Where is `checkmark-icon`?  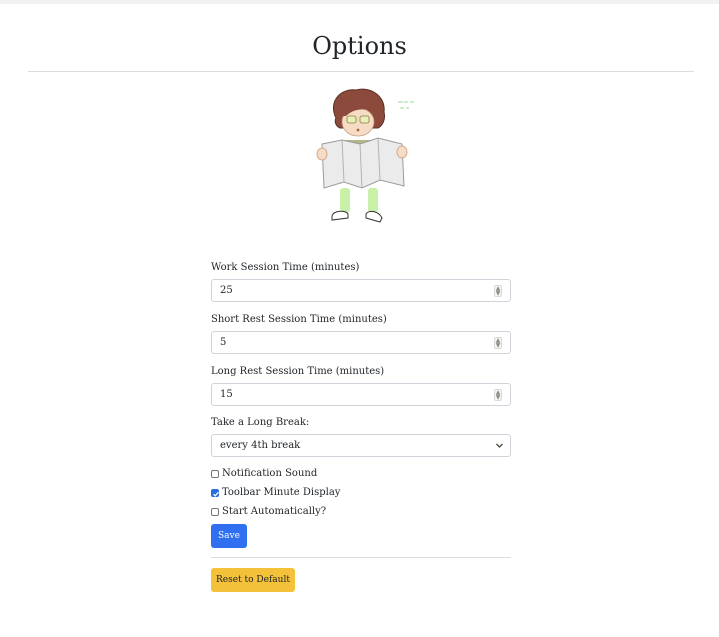 checkmark-icon is located at coordinates (216, 494).